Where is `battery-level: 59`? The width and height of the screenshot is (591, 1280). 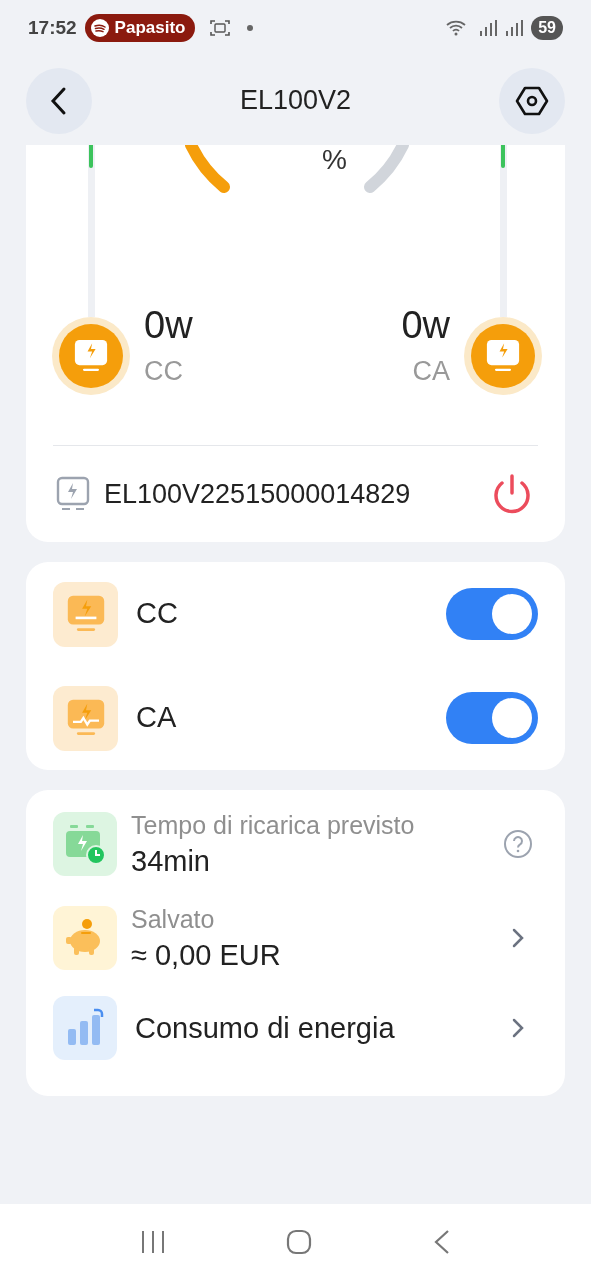
battery-level: 59 is located at coordinates (547, 28).